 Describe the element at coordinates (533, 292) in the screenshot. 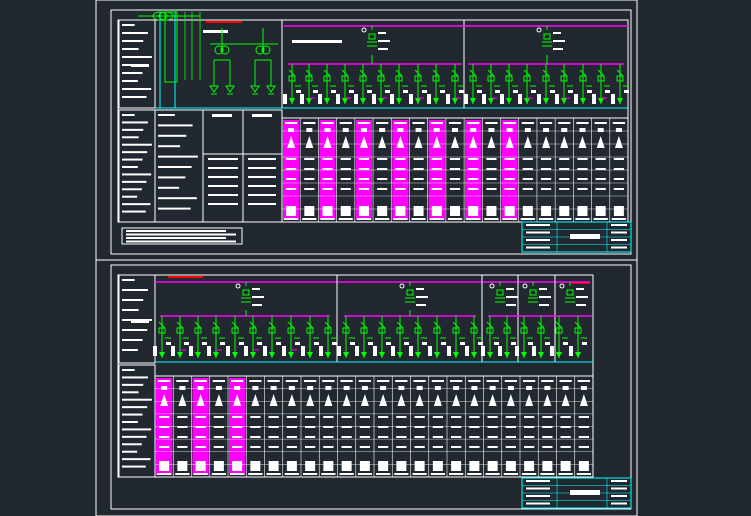

I see `breaker-icon` at that location.